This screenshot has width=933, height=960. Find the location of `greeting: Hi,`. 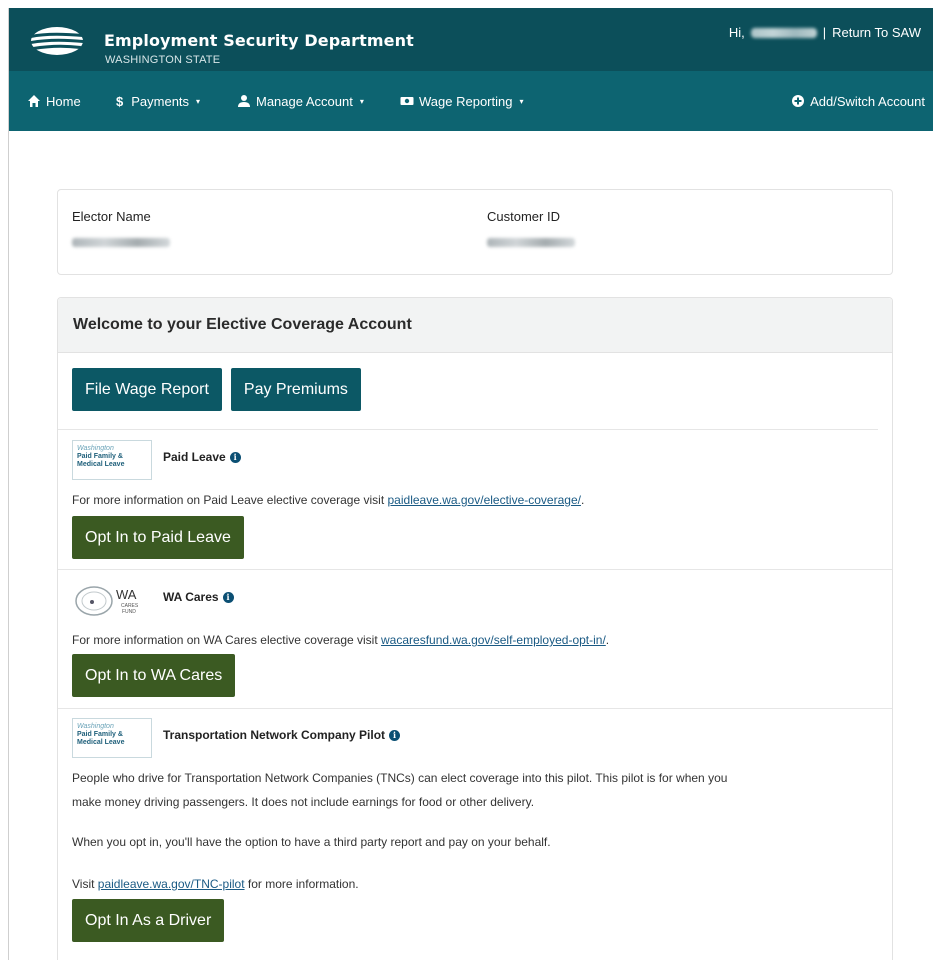

greeting: Hi, is located at coordinates (736, 32).